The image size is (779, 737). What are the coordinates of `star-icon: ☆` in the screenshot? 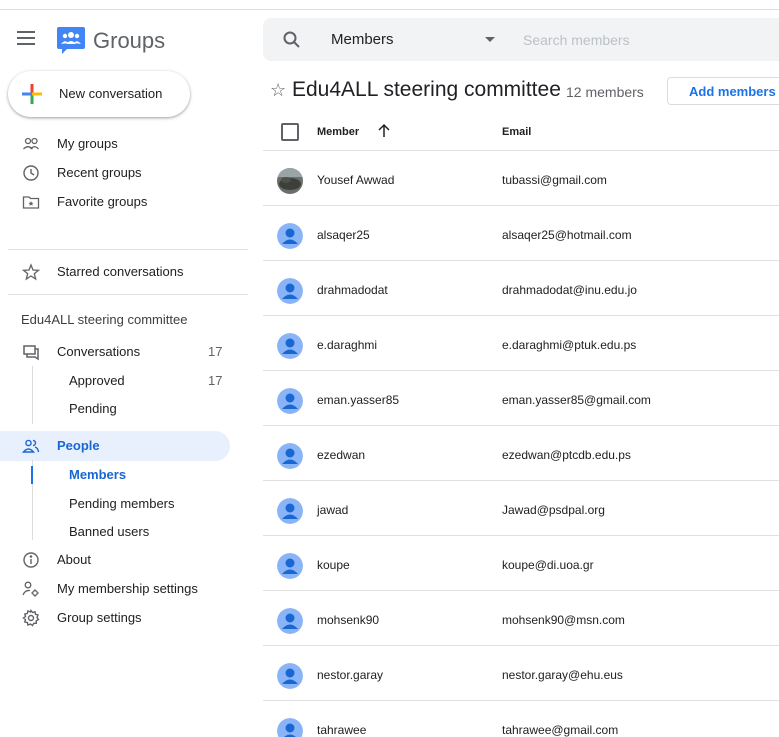 It's located at (278, 90).